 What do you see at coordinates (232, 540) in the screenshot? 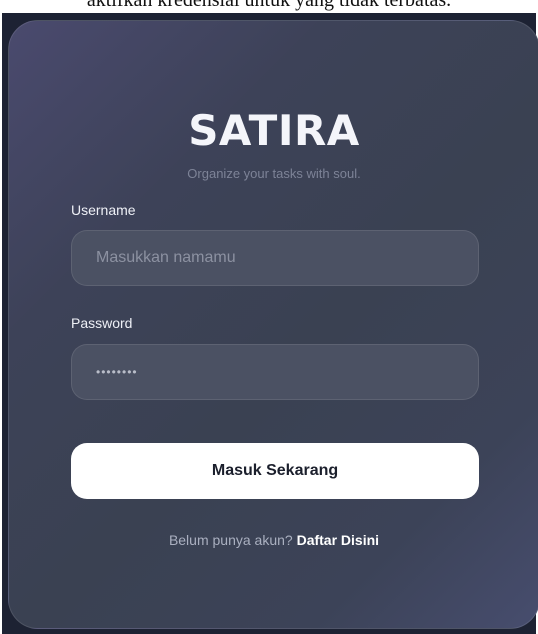
I see `register-prompt-text: Belum punya akun?` at bounding box center [232, 540].